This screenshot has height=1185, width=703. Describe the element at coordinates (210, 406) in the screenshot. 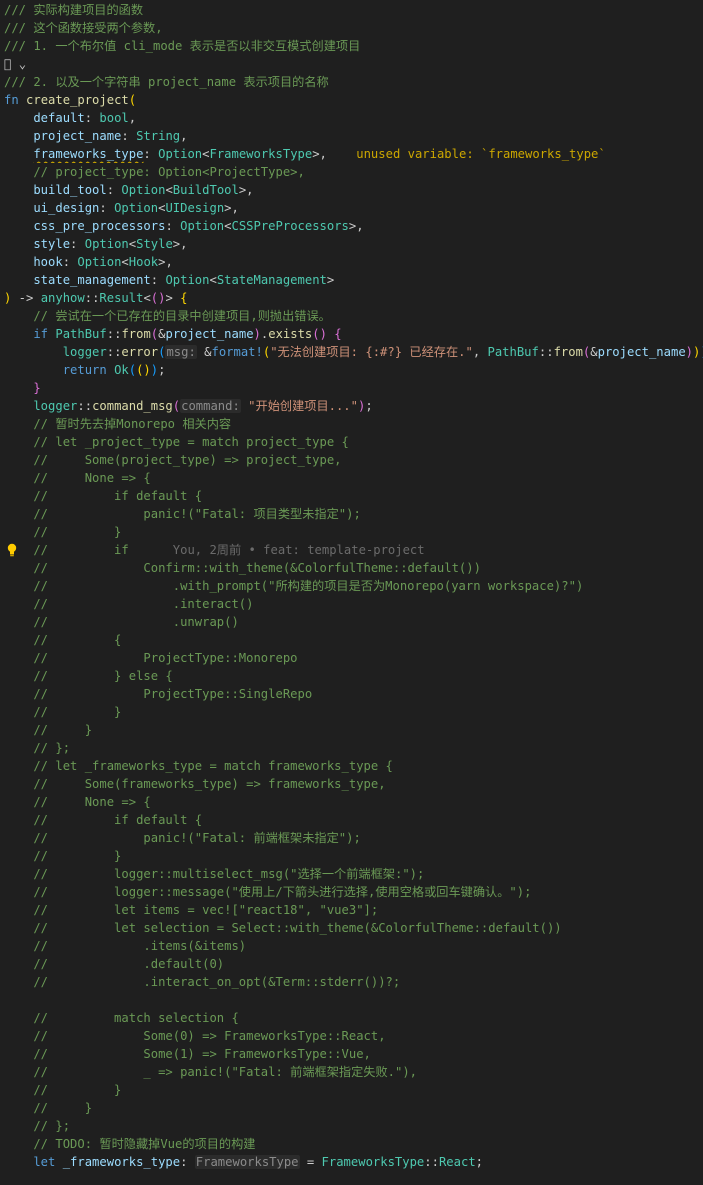

I see `code-token: command:` at that location.